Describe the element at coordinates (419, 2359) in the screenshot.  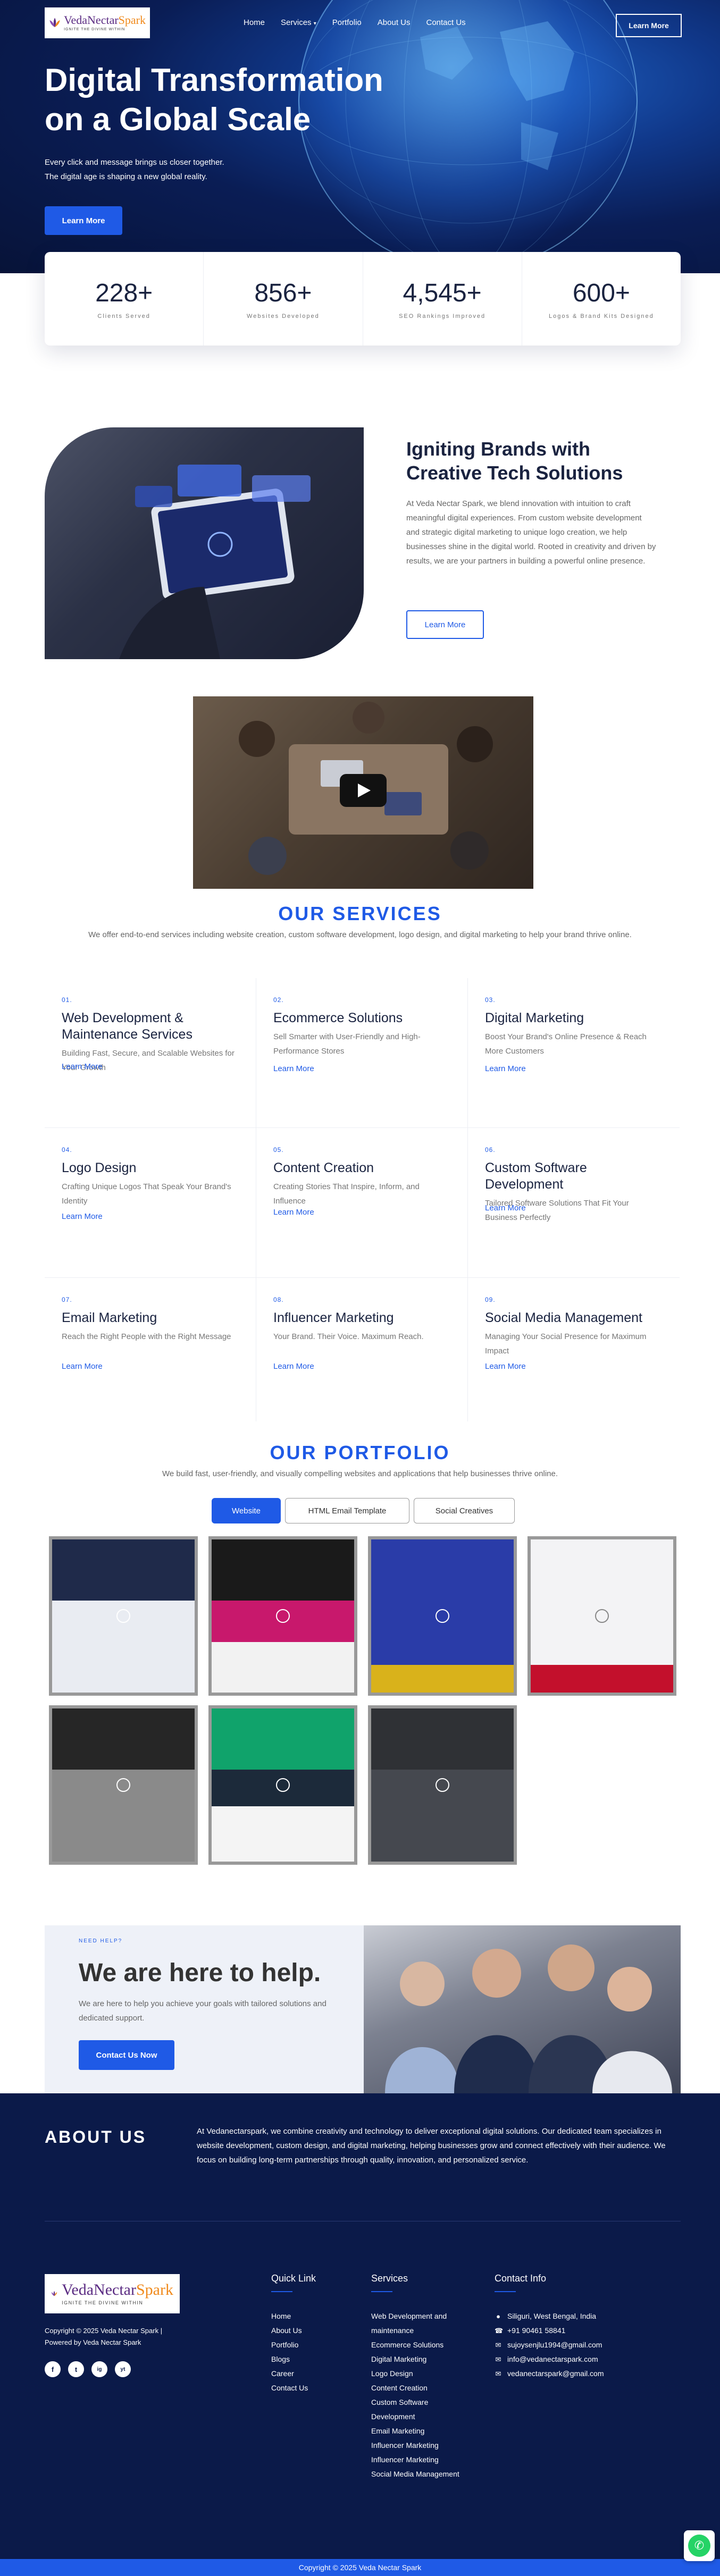
I see `footer-service-link: Digital Marketing` at that location.